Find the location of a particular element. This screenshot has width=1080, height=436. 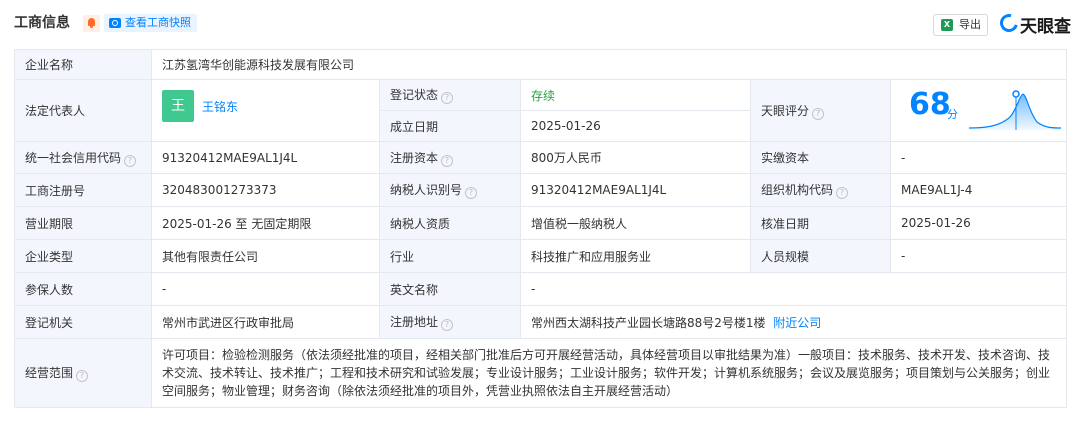

company-type-label: 企业类型 is located at coordinates (83, 256).